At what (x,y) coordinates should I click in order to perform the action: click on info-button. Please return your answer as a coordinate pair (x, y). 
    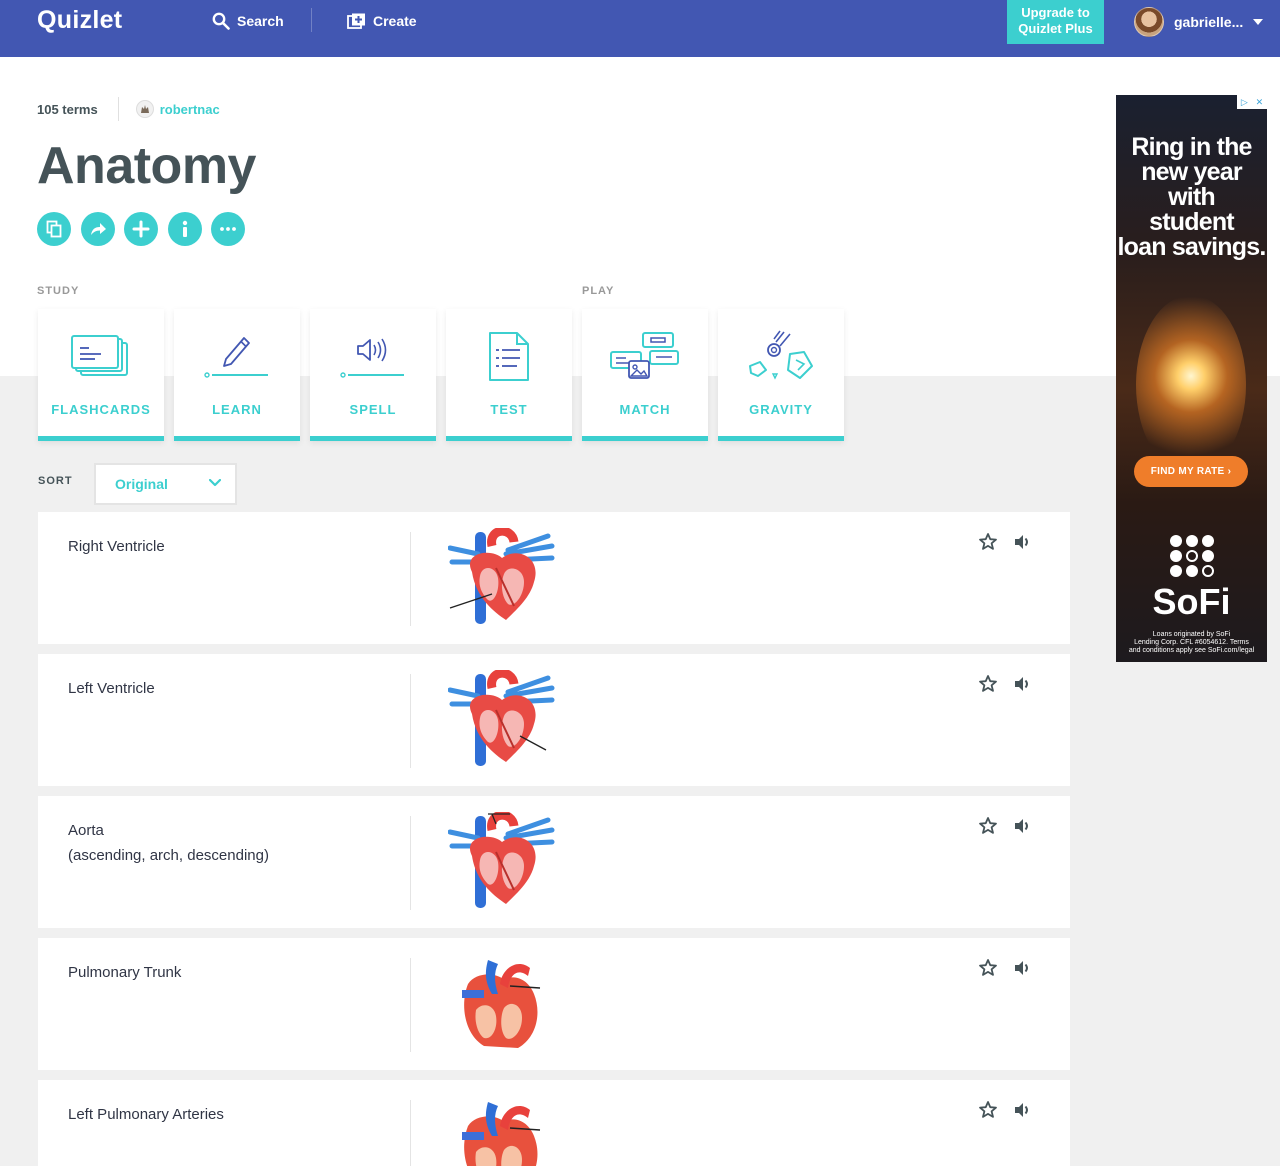
    Looking at the image, I should click on (184, 229).